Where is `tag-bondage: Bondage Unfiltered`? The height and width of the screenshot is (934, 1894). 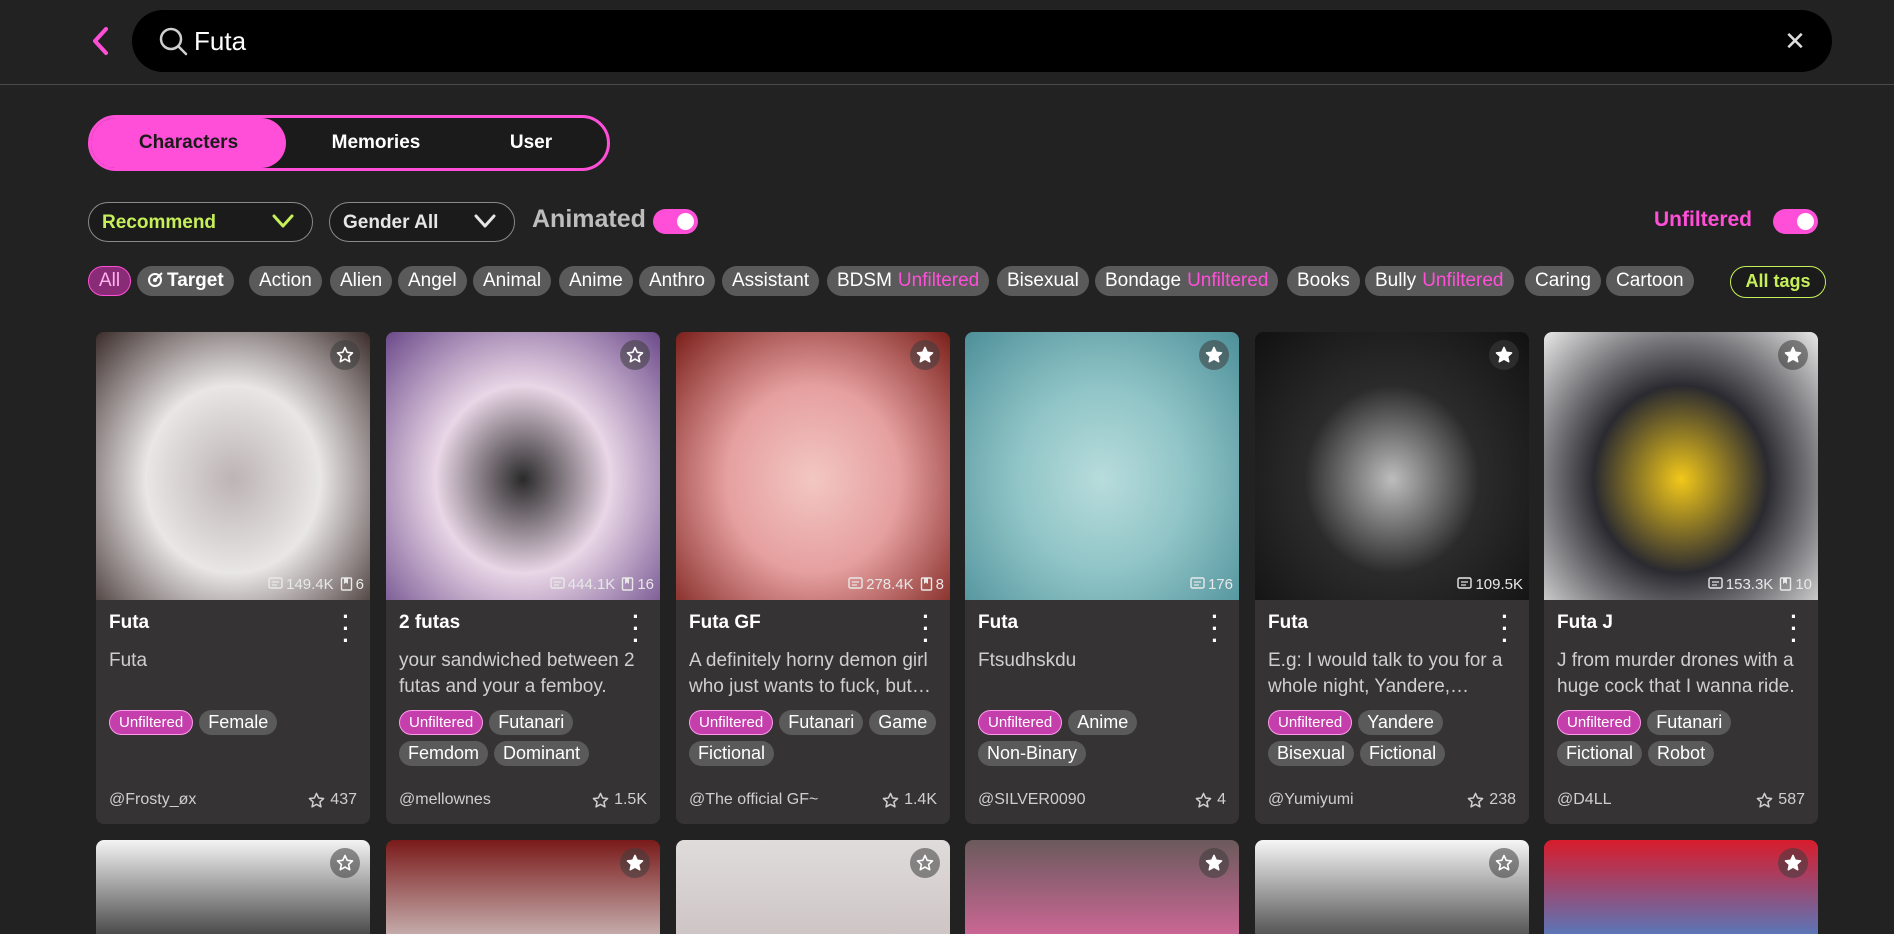
tag-bondage: Bondage Unfiltered is located at coordinates (1187, 281).